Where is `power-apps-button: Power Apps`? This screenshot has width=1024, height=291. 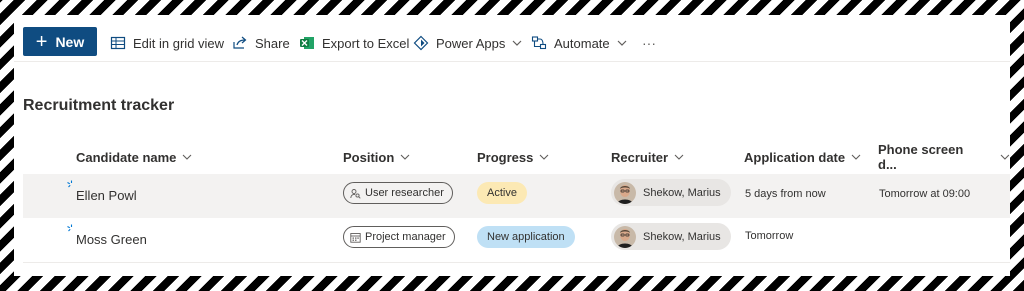 power-apps-button: Power Apps is located at coordinates (471, 43).